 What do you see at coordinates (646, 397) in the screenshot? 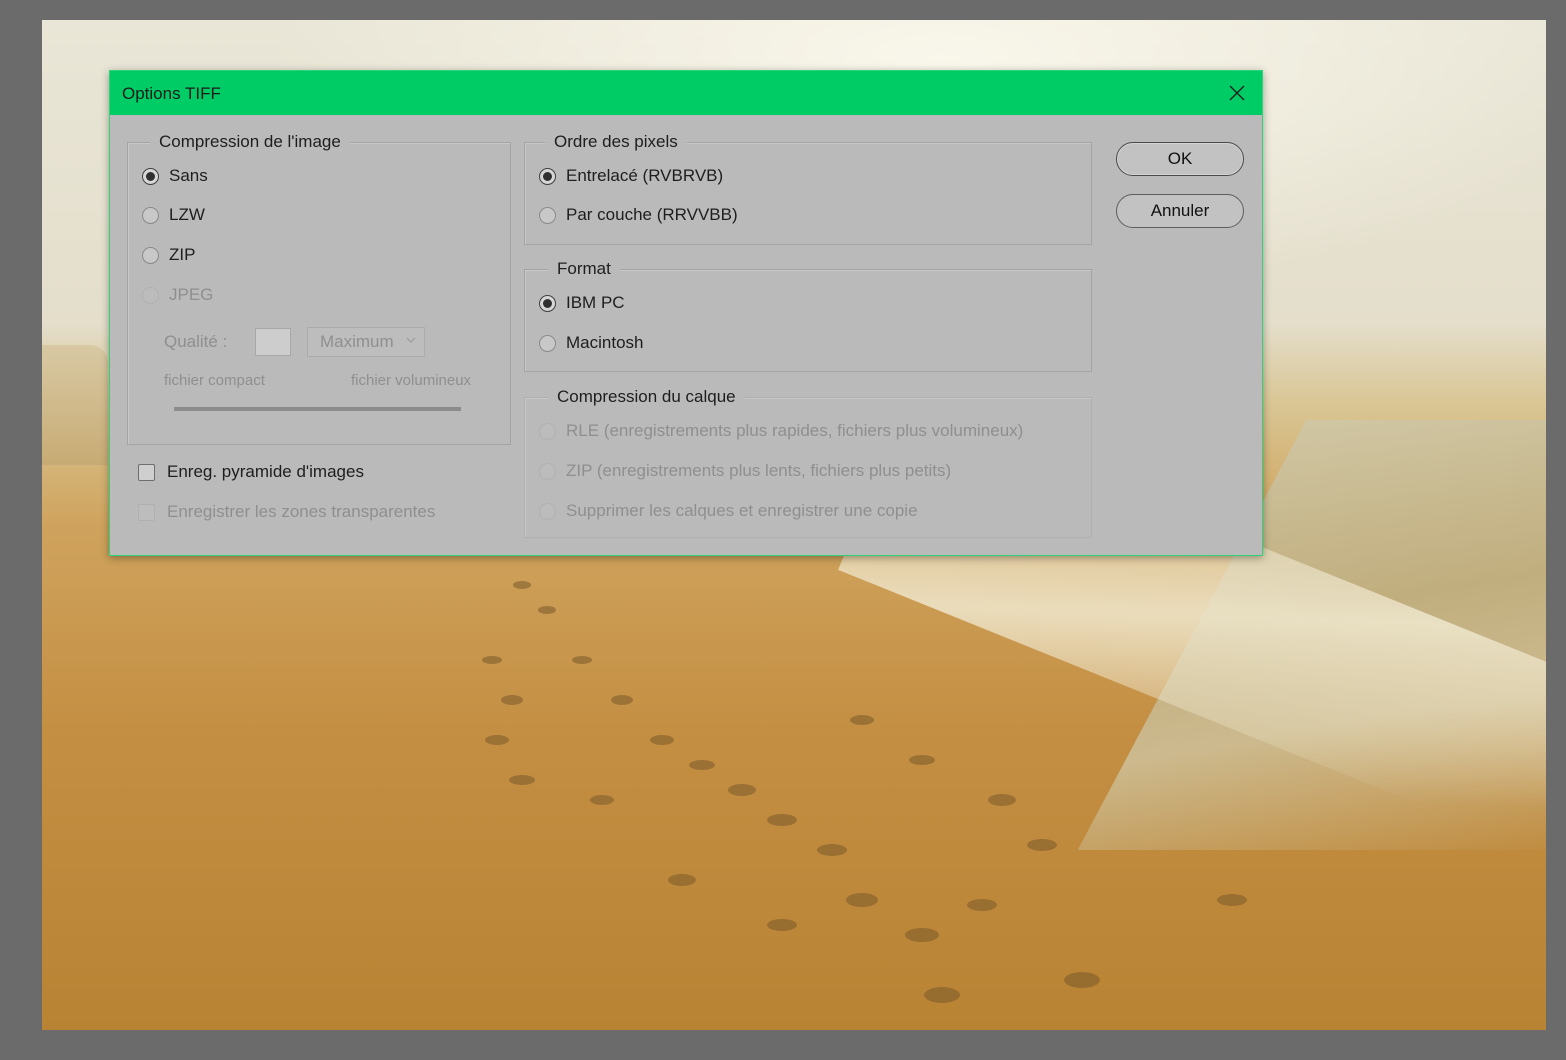
I see `layer-compression-legend: Compression du calque` at bounding box center [646, 397].